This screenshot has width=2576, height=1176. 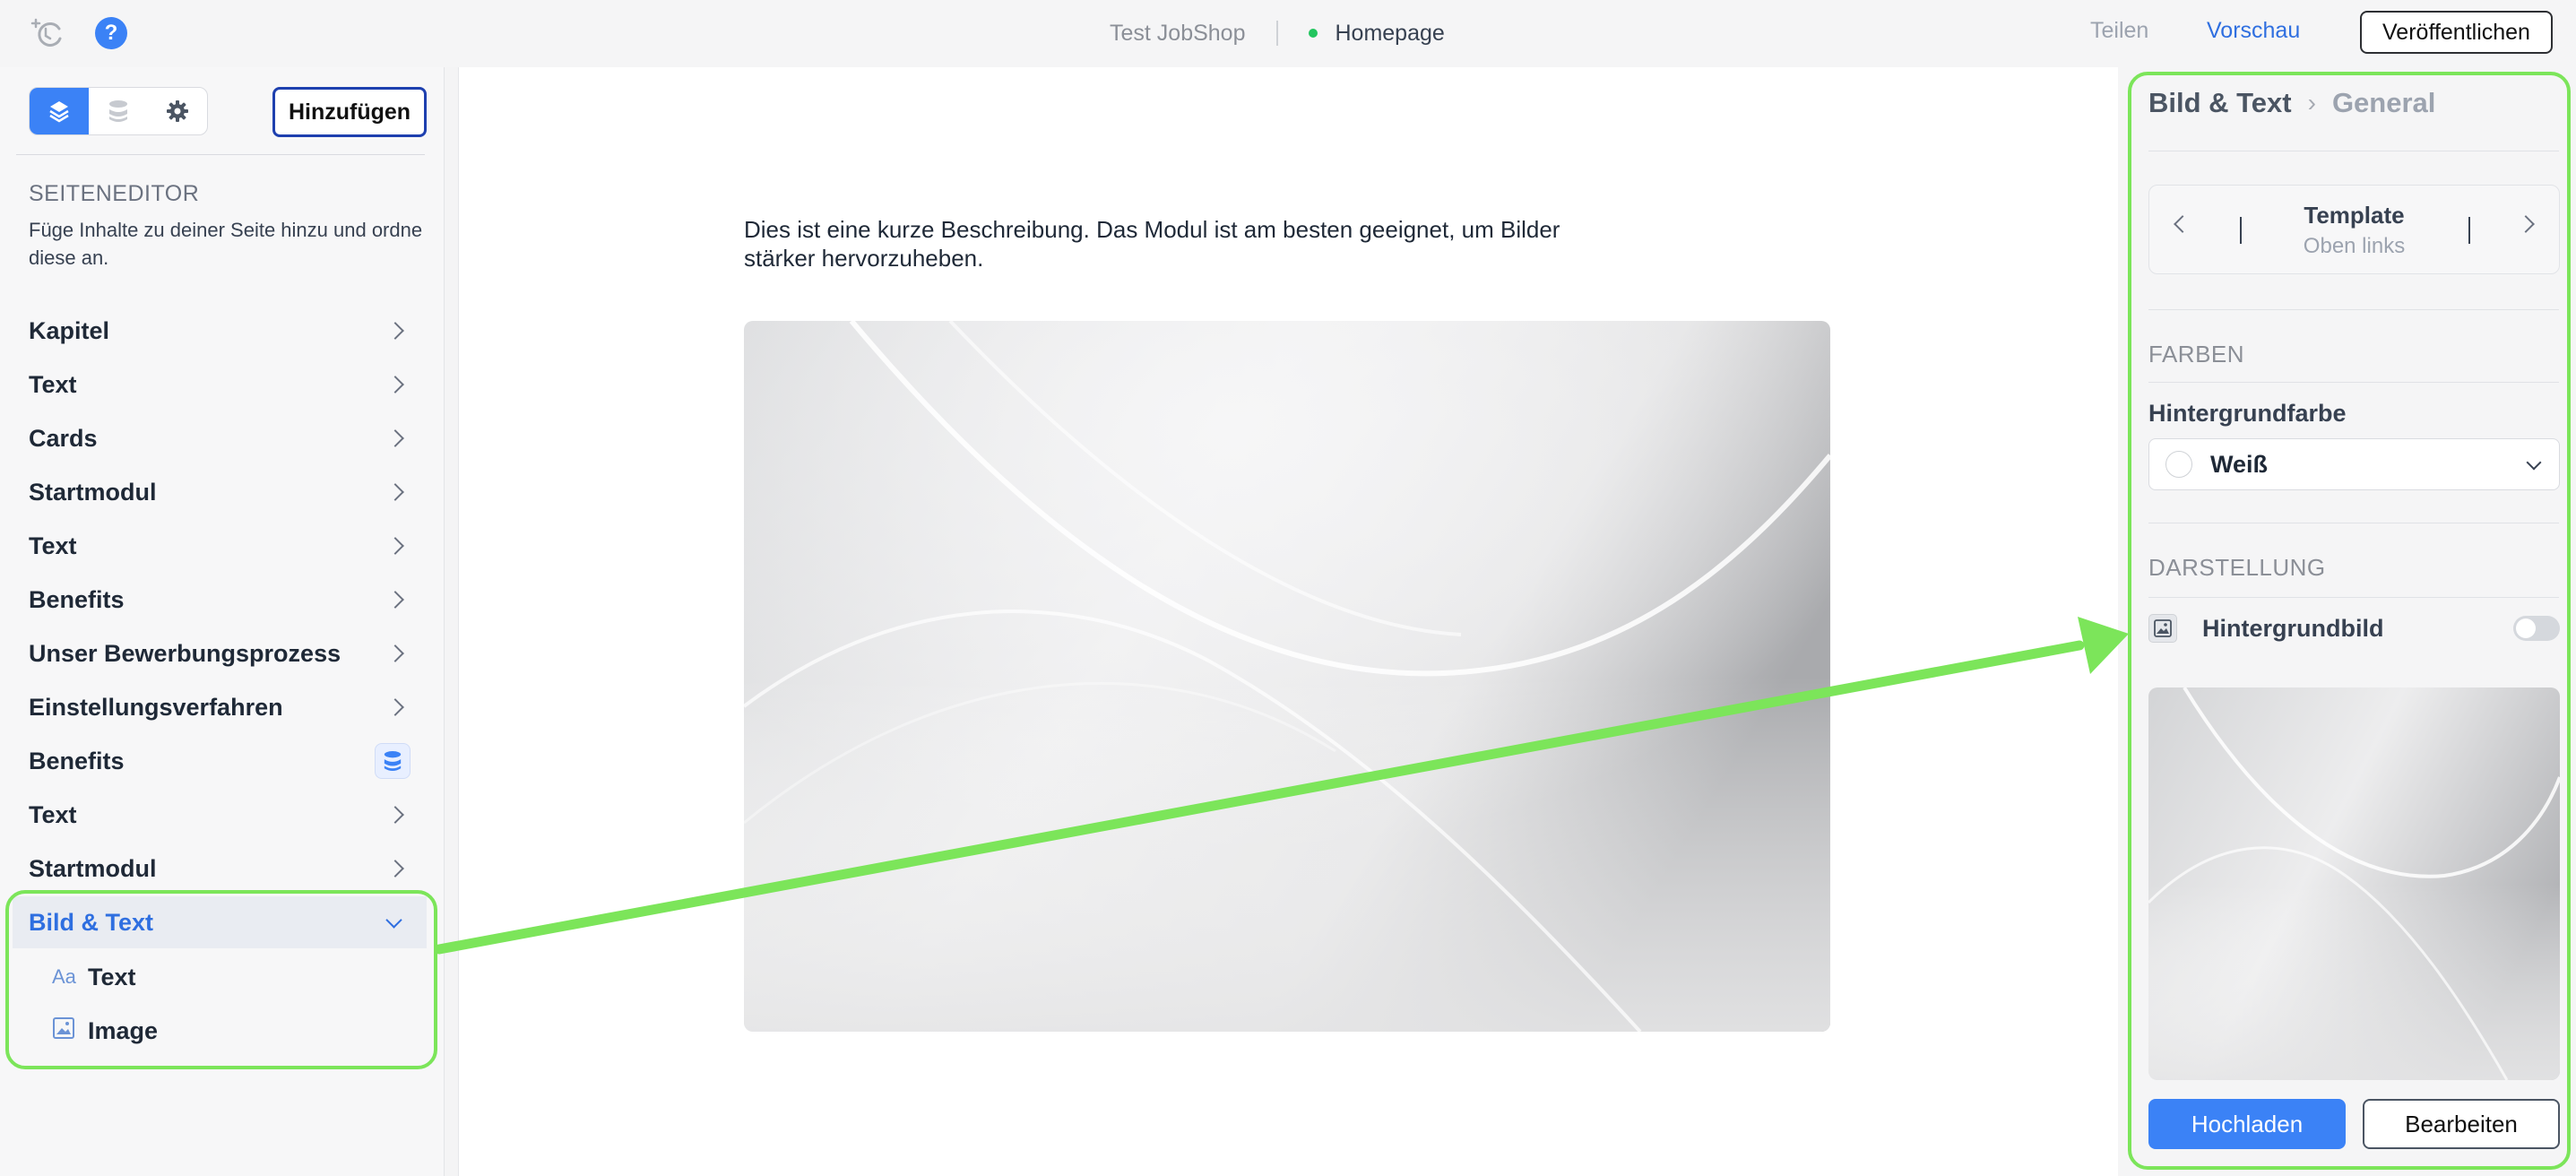 I want to click on sidebar-view-switcher, so click(x=118, y=111).